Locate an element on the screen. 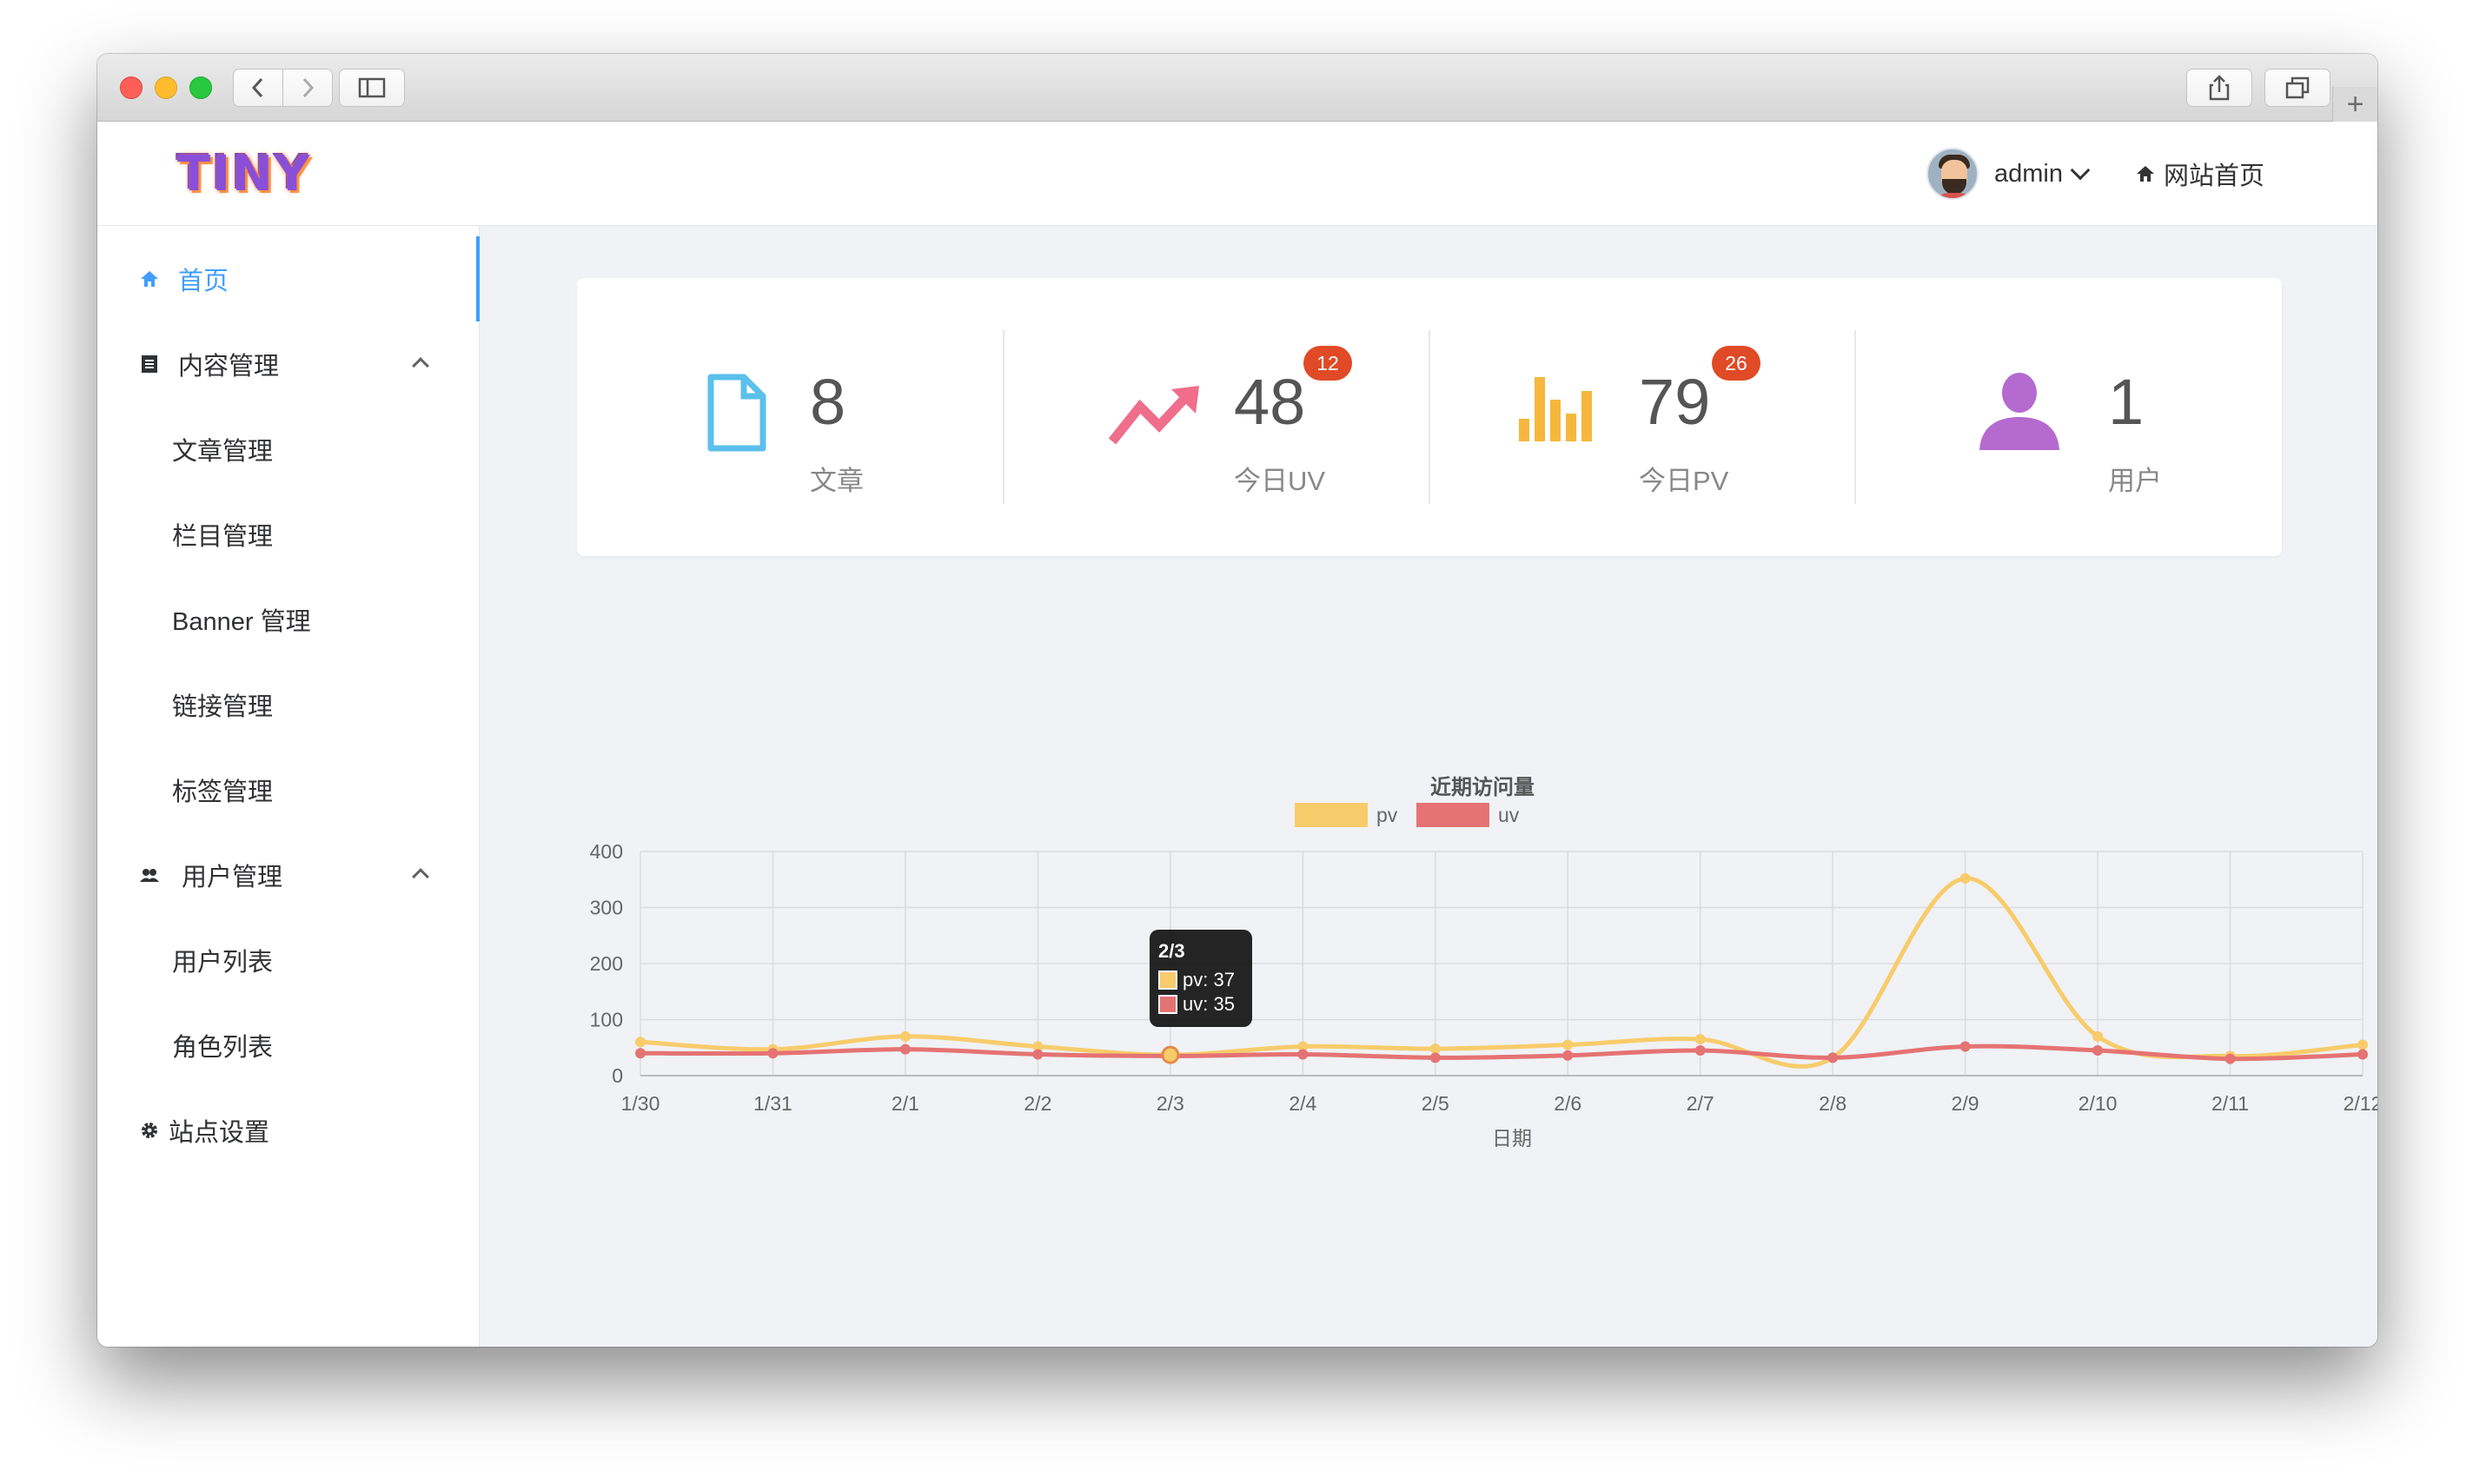 Image resolution: width=2473 pixels, height=1484 pixels. minimize-window-button is located at coordinates (166, 87).